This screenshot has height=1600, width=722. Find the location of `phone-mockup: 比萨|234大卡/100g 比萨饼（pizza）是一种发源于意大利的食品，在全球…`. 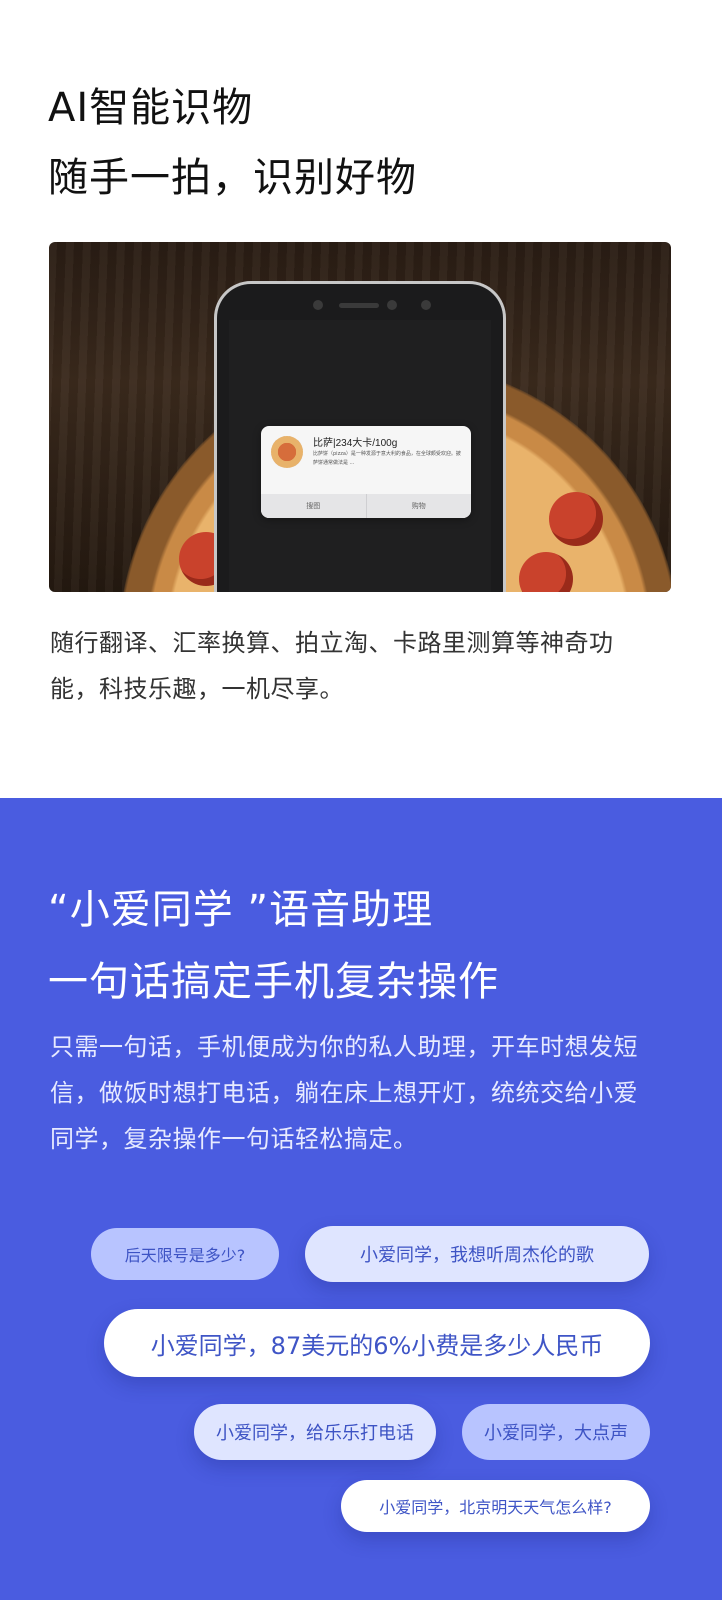

phone-mockup: 比萨|234大卡/100g 比萨饼（pizza）是一种发源于意大利的食品，在全球… is located at coordinates (360, 438).